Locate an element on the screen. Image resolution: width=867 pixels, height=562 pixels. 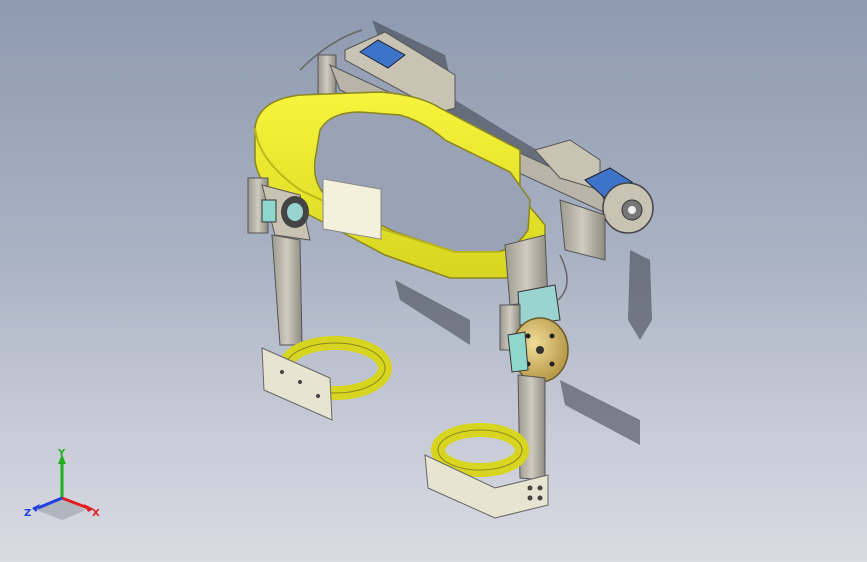
thigh-cuff-left is located at coordinates (326, 378).